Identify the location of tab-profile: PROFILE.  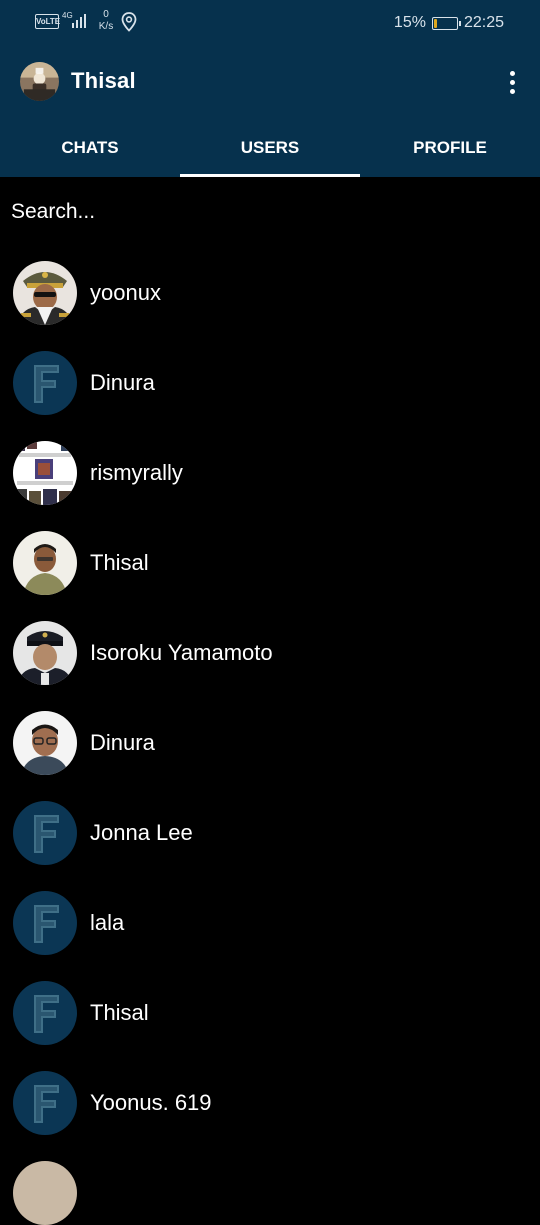
(450, 148).